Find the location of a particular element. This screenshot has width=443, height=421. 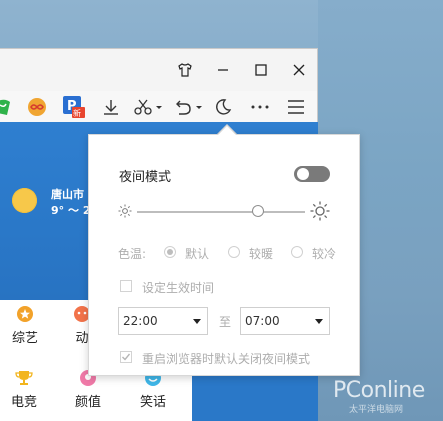

scissors-icon is located at coordinates (148, 107).